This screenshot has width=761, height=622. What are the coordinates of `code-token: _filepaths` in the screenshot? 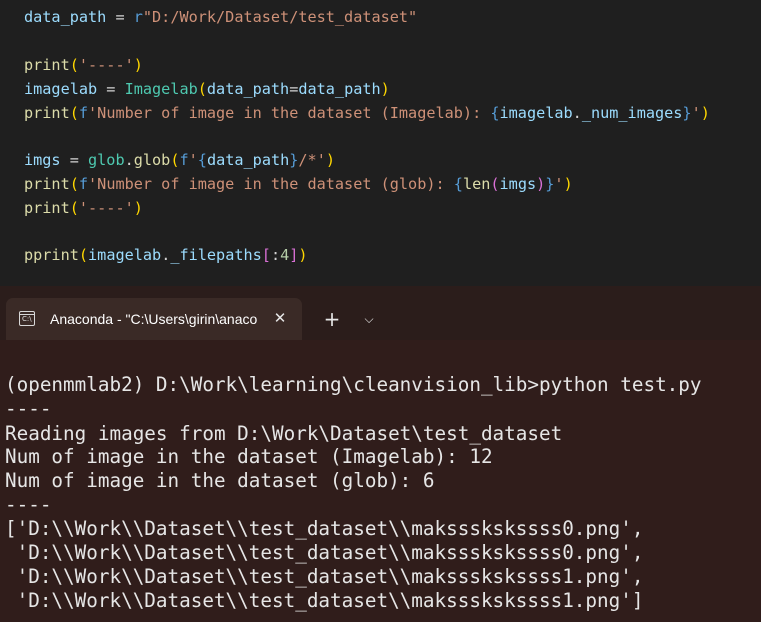 It's located at (216, 255).